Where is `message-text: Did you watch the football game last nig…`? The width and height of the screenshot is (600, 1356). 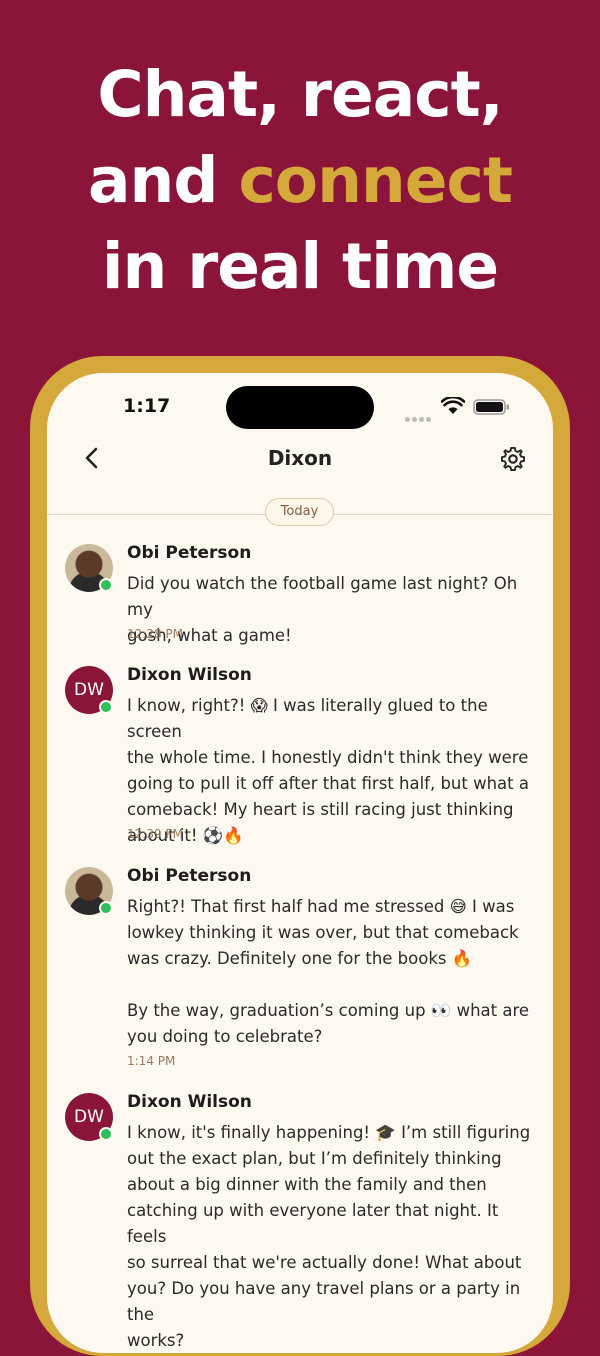
message-text: Did you watch the football game last nig… is located at coordinates (322, 609).